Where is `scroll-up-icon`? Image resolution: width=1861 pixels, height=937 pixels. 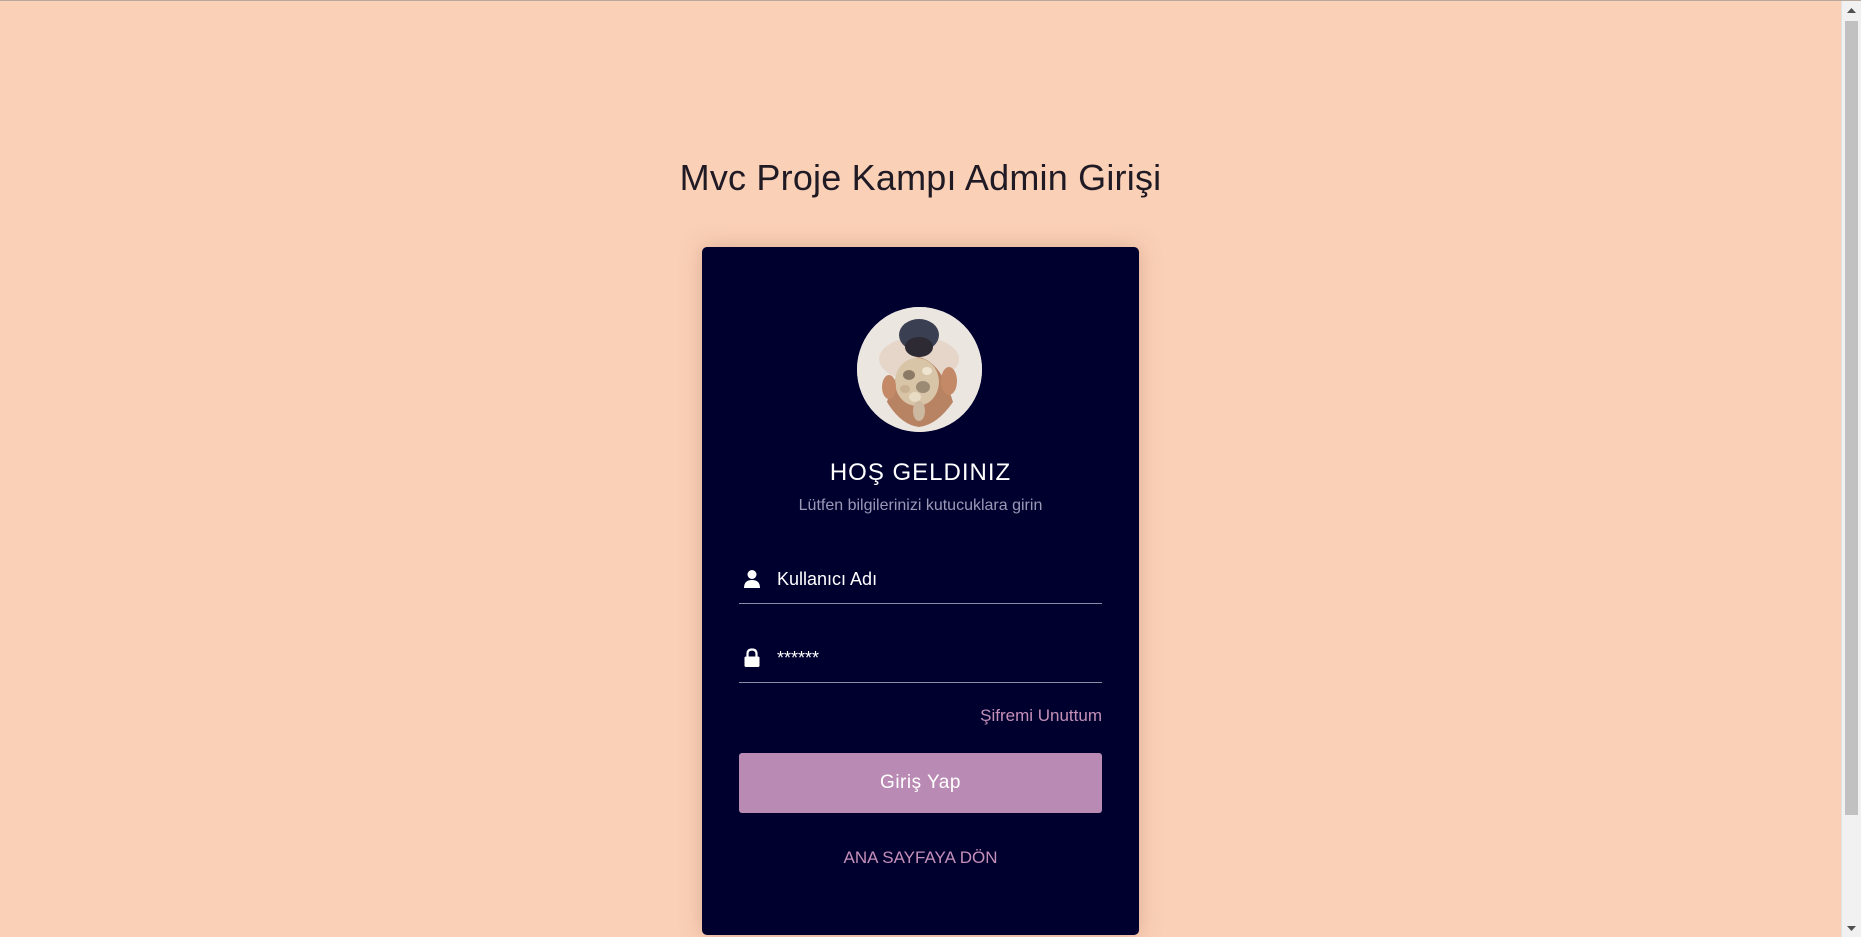
scroll-up-icon is located at coordinates (1851, 11).